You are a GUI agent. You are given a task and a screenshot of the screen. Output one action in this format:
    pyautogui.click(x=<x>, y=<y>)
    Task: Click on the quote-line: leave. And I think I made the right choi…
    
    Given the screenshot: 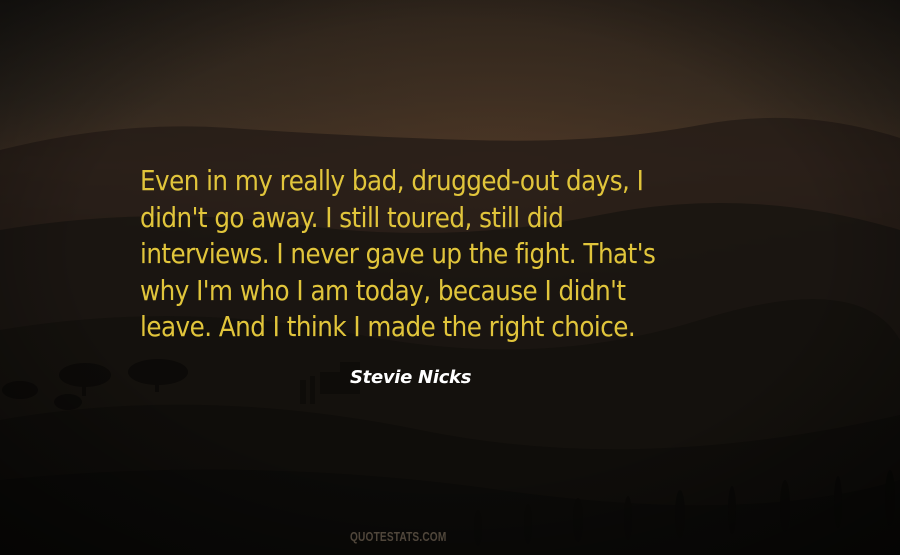 What is the action you would take?
    pyautogui.click(x=388, y=326)
    